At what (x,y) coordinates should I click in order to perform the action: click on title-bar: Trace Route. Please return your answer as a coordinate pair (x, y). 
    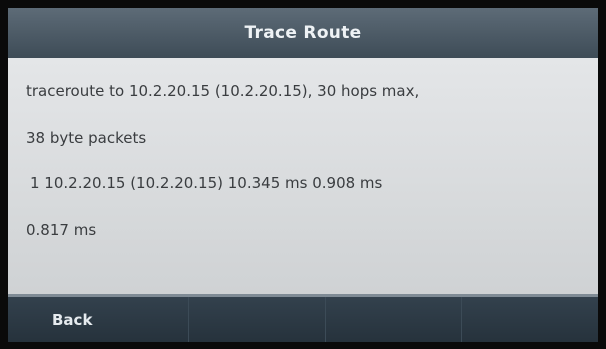
    Looking at the image, I should click on (303, 33).